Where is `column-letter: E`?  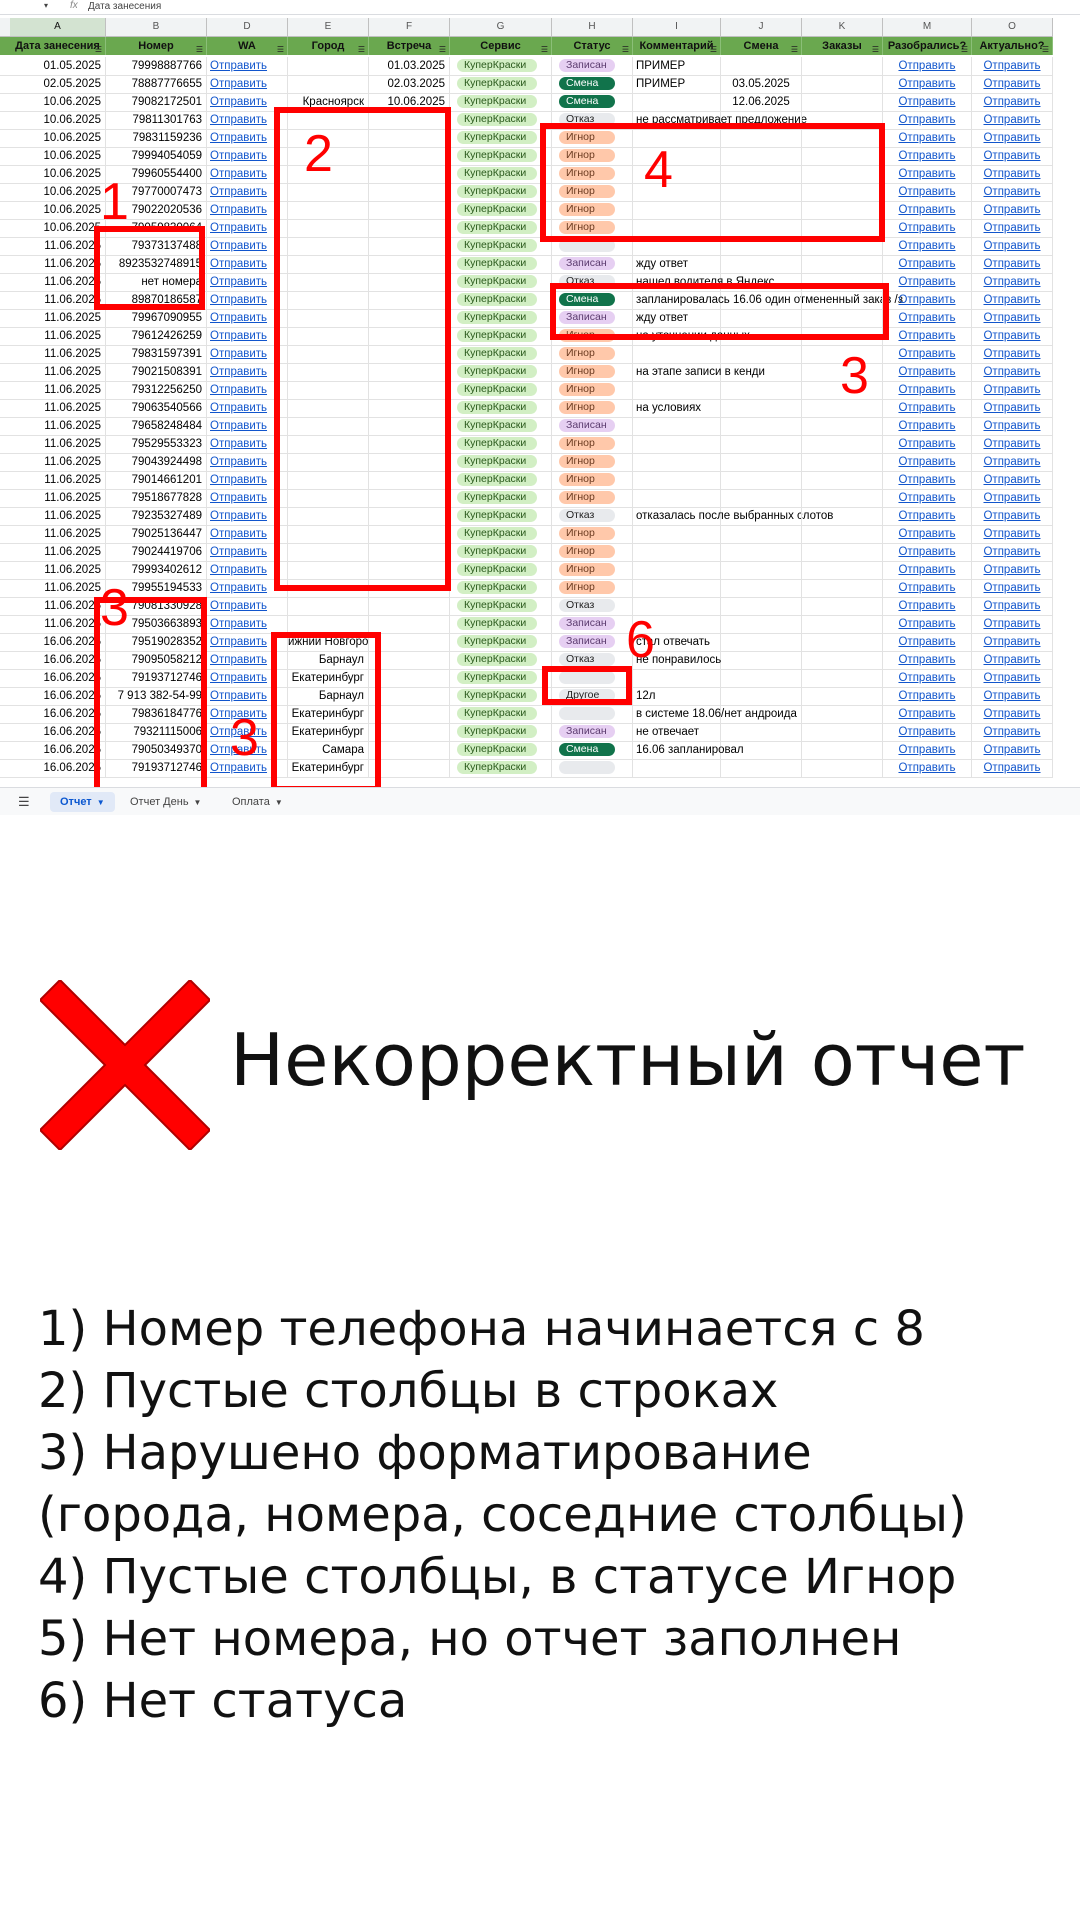
column-letter: E is located at coordinates (328, 27).